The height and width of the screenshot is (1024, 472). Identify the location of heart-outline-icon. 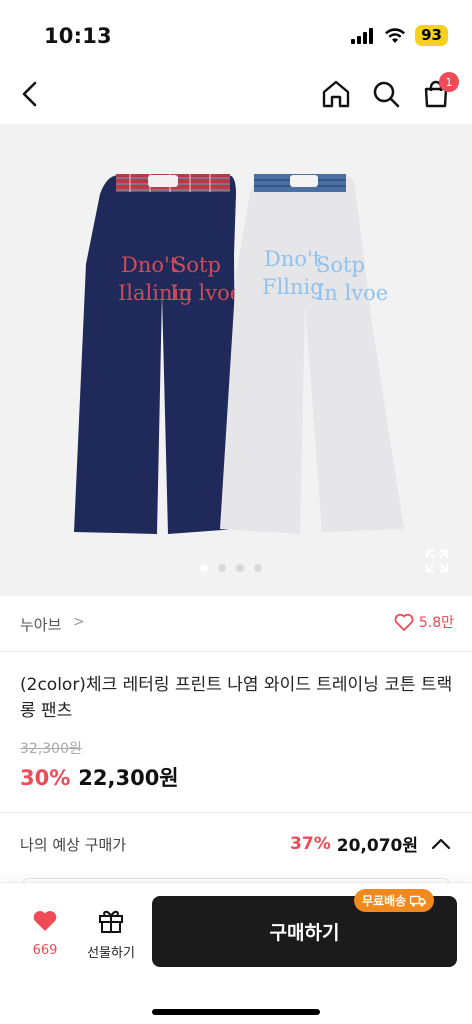
(404, 622).